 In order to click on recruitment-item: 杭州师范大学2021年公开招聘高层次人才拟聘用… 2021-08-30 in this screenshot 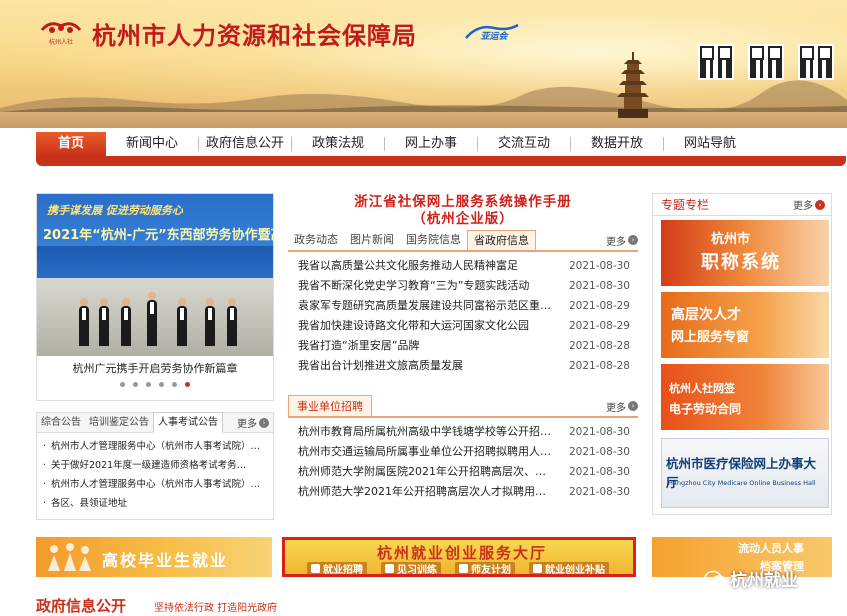, I will do `click(463, 492)`.